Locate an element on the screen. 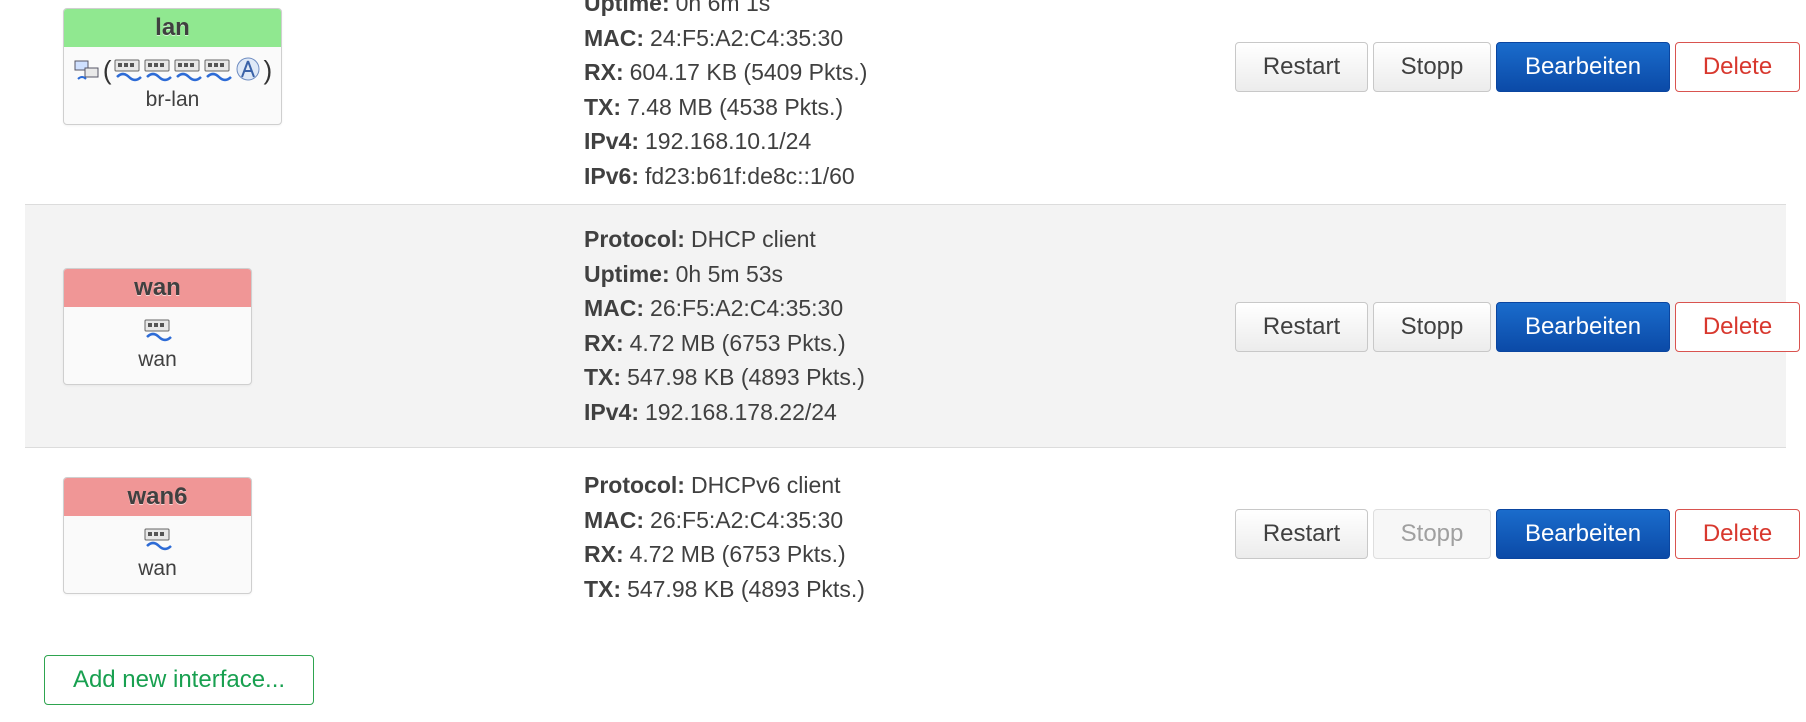 The height and width of the screenshot is (722, 1806). bridge-icon is located at coordinates (87, 70).